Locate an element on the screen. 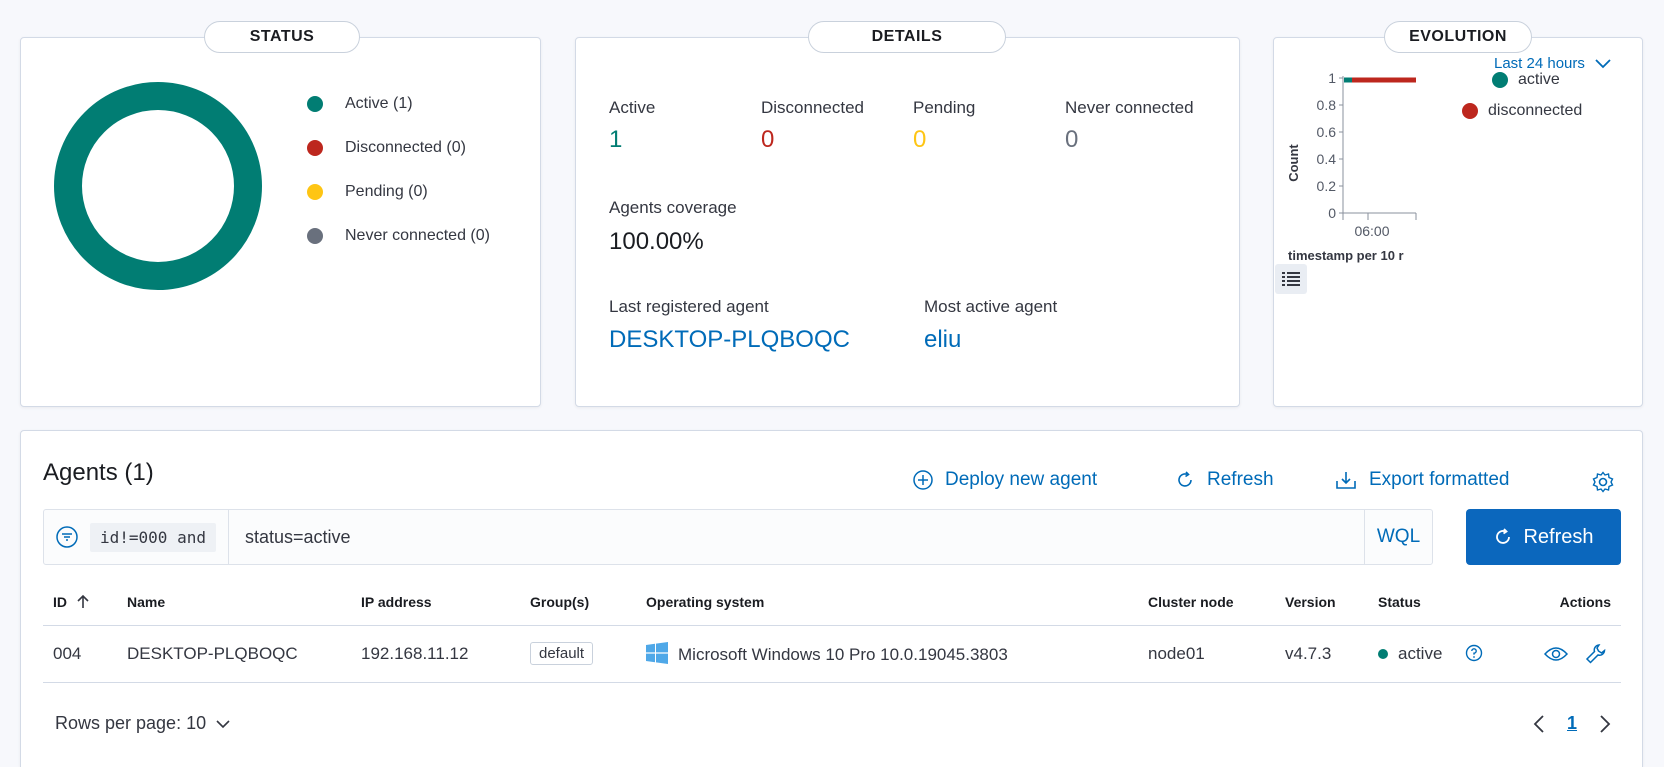 The width and height of the screenshot is (1664, 767). help-icon is located at coordinates (1474, 653).